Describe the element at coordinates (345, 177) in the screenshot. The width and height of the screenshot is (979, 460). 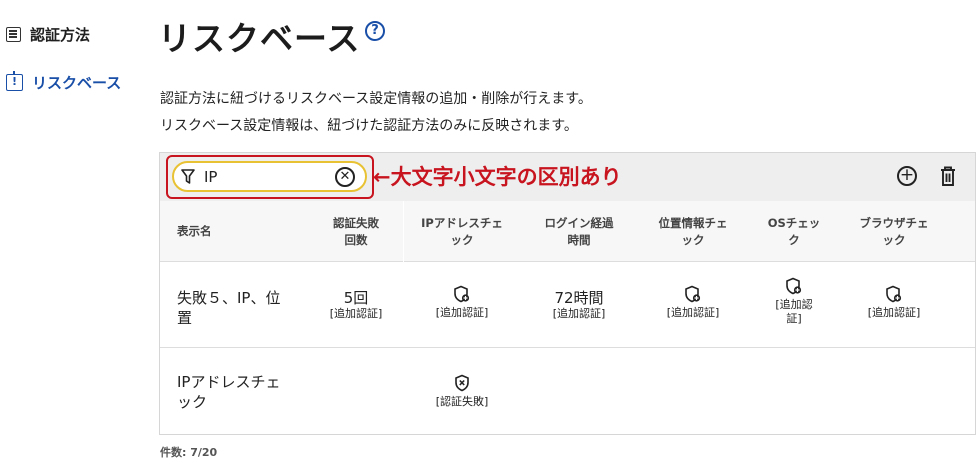
I see `clear-circle-icon: ✕` at that location.